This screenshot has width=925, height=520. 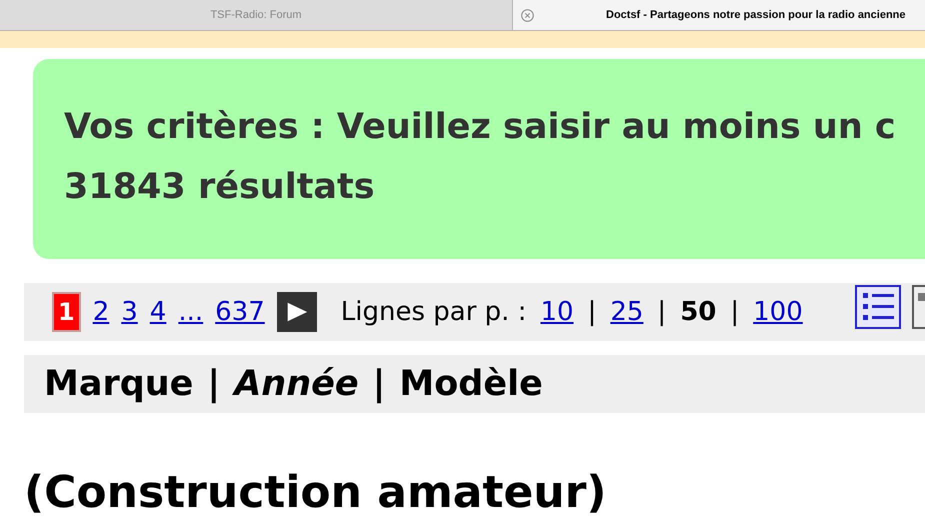 What do you see at coordinates (433, 312) in the screenshot?
I see `per-page-label: Lignes par p. :` at bounding box center [433, 312].